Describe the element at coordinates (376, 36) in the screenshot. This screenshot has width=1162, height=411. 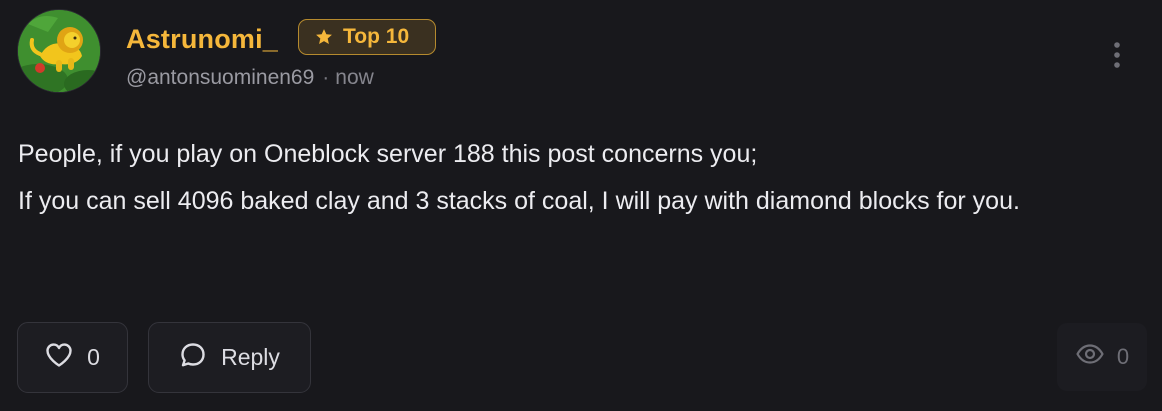
I see `badge-label: Top 10` at that location.